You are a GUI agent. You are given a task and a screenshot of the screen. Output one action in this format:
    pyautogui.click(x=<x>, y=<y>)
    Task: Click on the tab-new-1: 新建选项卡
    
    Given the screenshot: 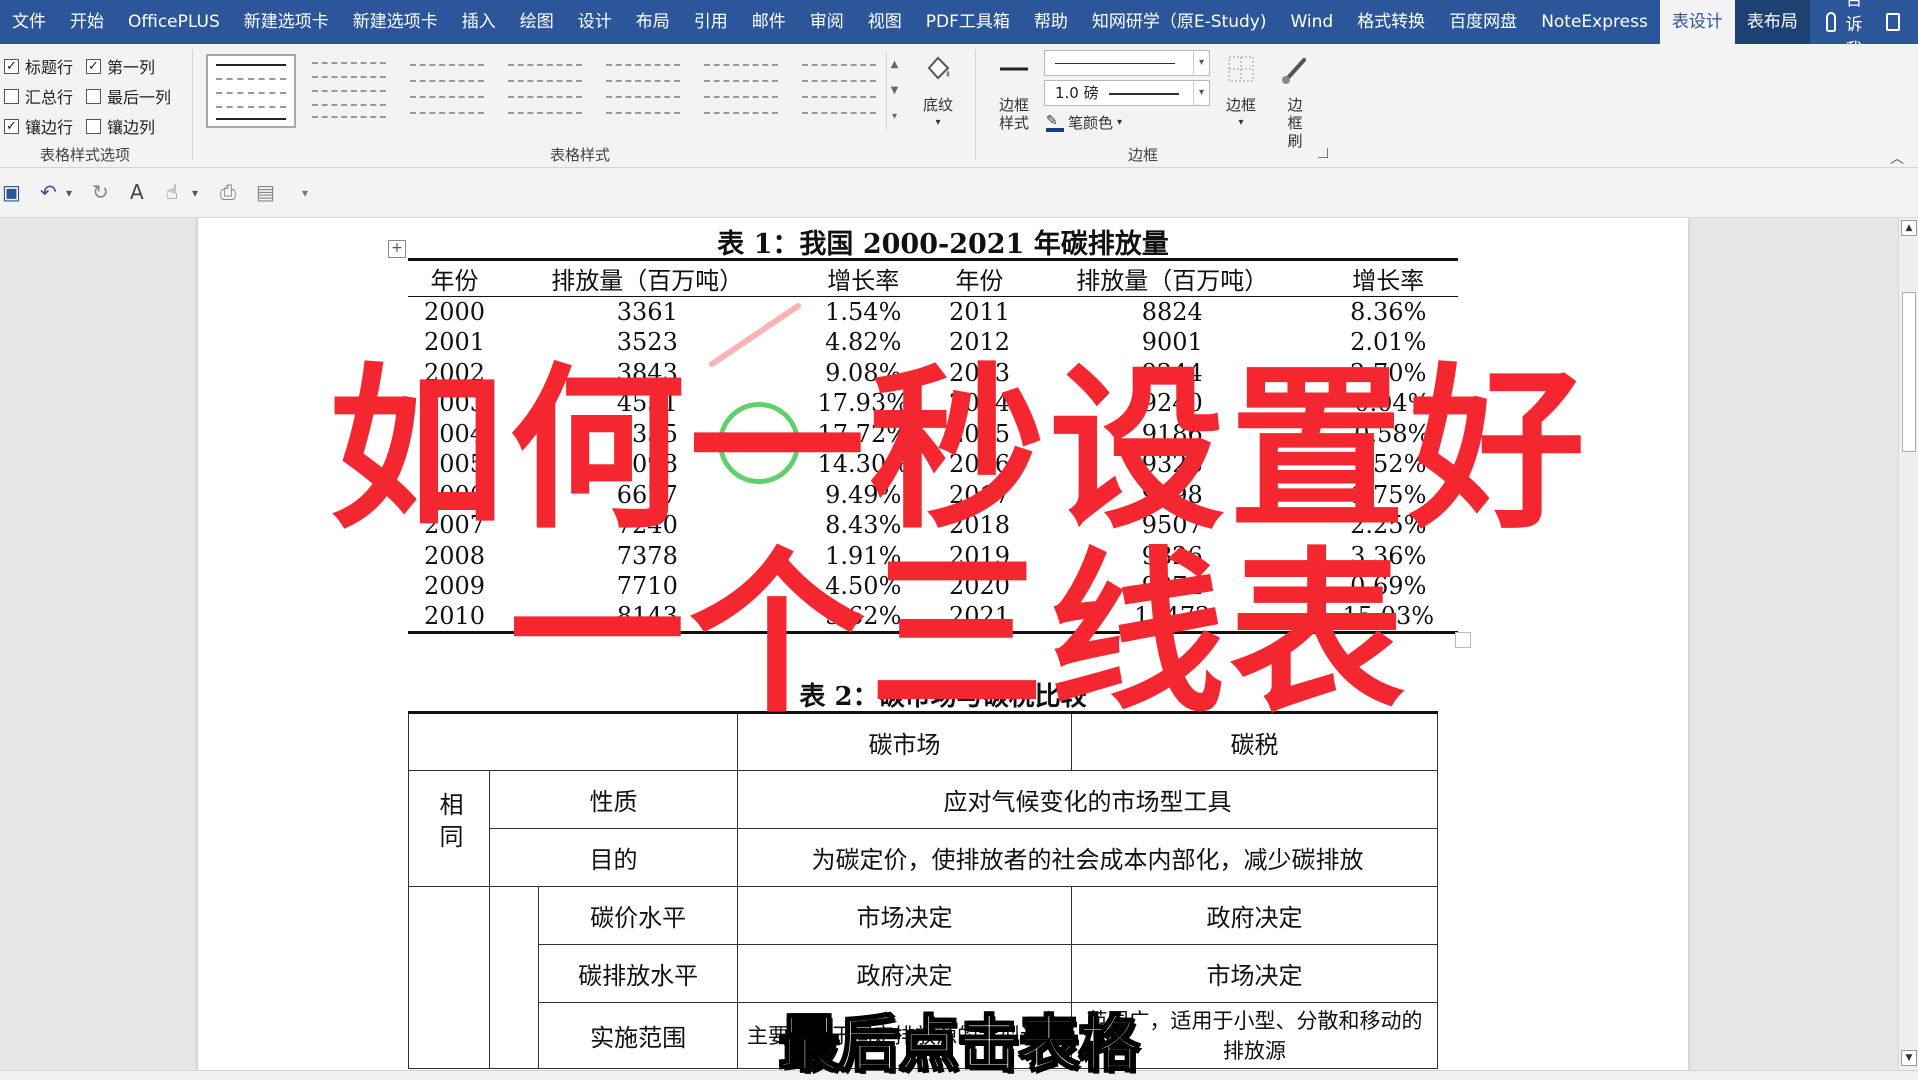 What is the action you would take?
    pyautogui.click(x=286, y=22)
    